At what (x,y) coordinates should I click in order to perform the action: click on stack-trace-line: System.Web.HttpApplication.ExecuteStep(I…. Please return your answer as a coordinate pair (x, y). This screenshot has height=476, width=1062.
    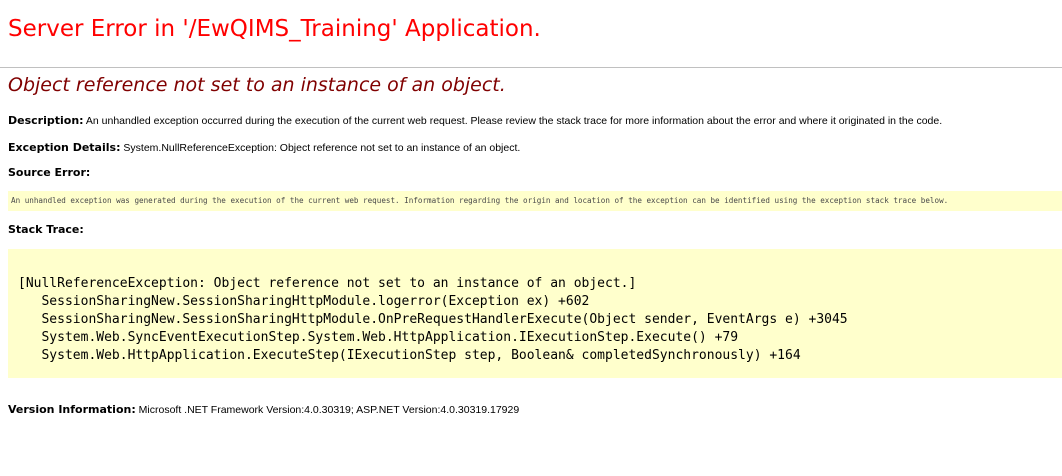
    Looking at the image, I should click on (409, 355).